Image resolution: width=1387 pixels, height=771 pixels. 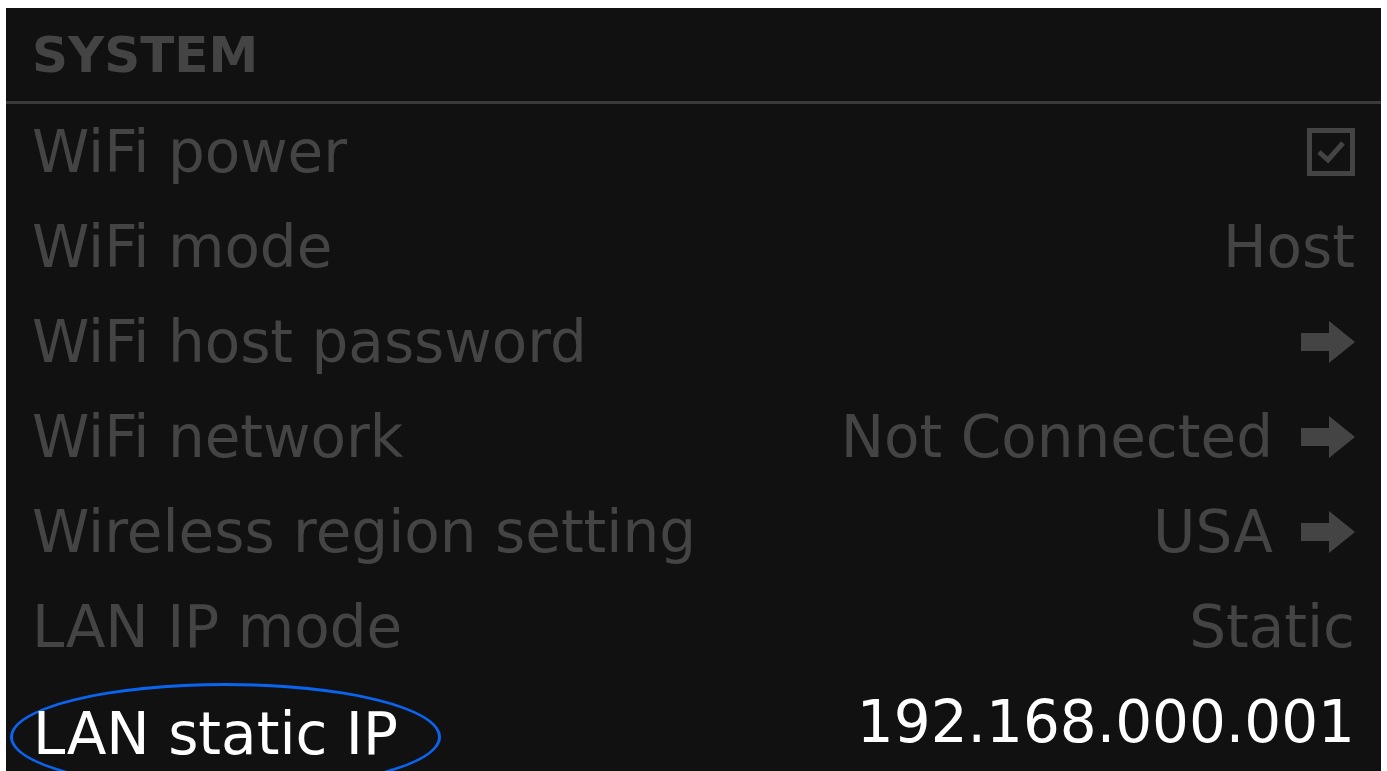 What do you see at coordinates (1105, 721) in the screenshot?
I see `setting-value: 192.168.000.001` at bounding box center [1105, 721].